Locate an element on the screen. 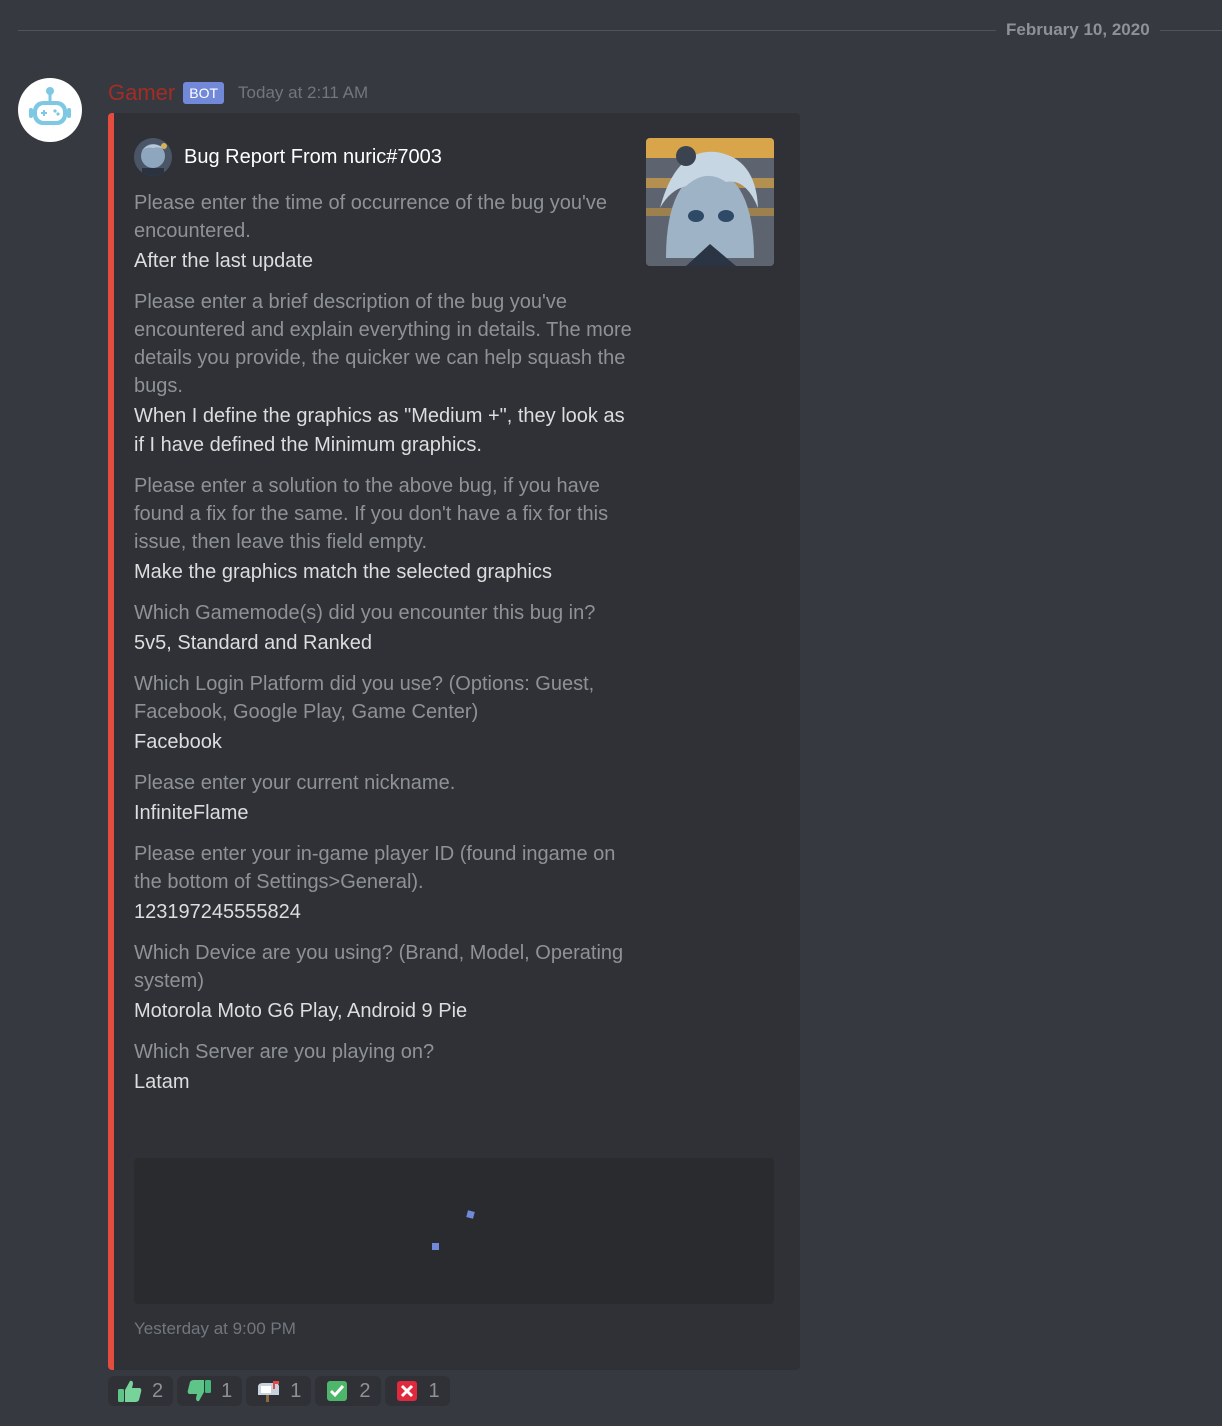  reaction-mailbox: 1 is located at coordinates (279, 1391).